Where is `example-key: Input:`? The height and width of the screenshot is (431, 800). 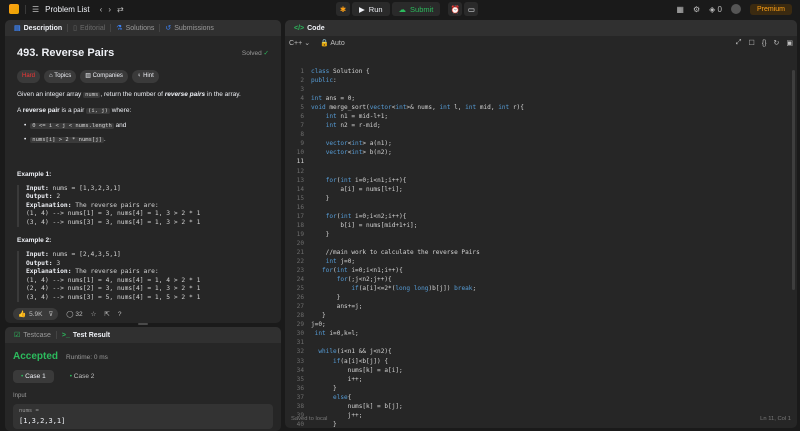 example-key: Input: is located at coordinates (37, 188).